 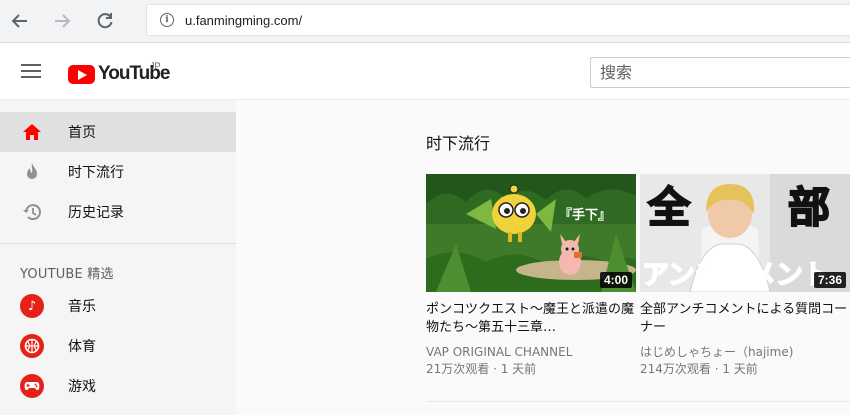 I want to click on country-code: JP, so click(x=155, y=66).